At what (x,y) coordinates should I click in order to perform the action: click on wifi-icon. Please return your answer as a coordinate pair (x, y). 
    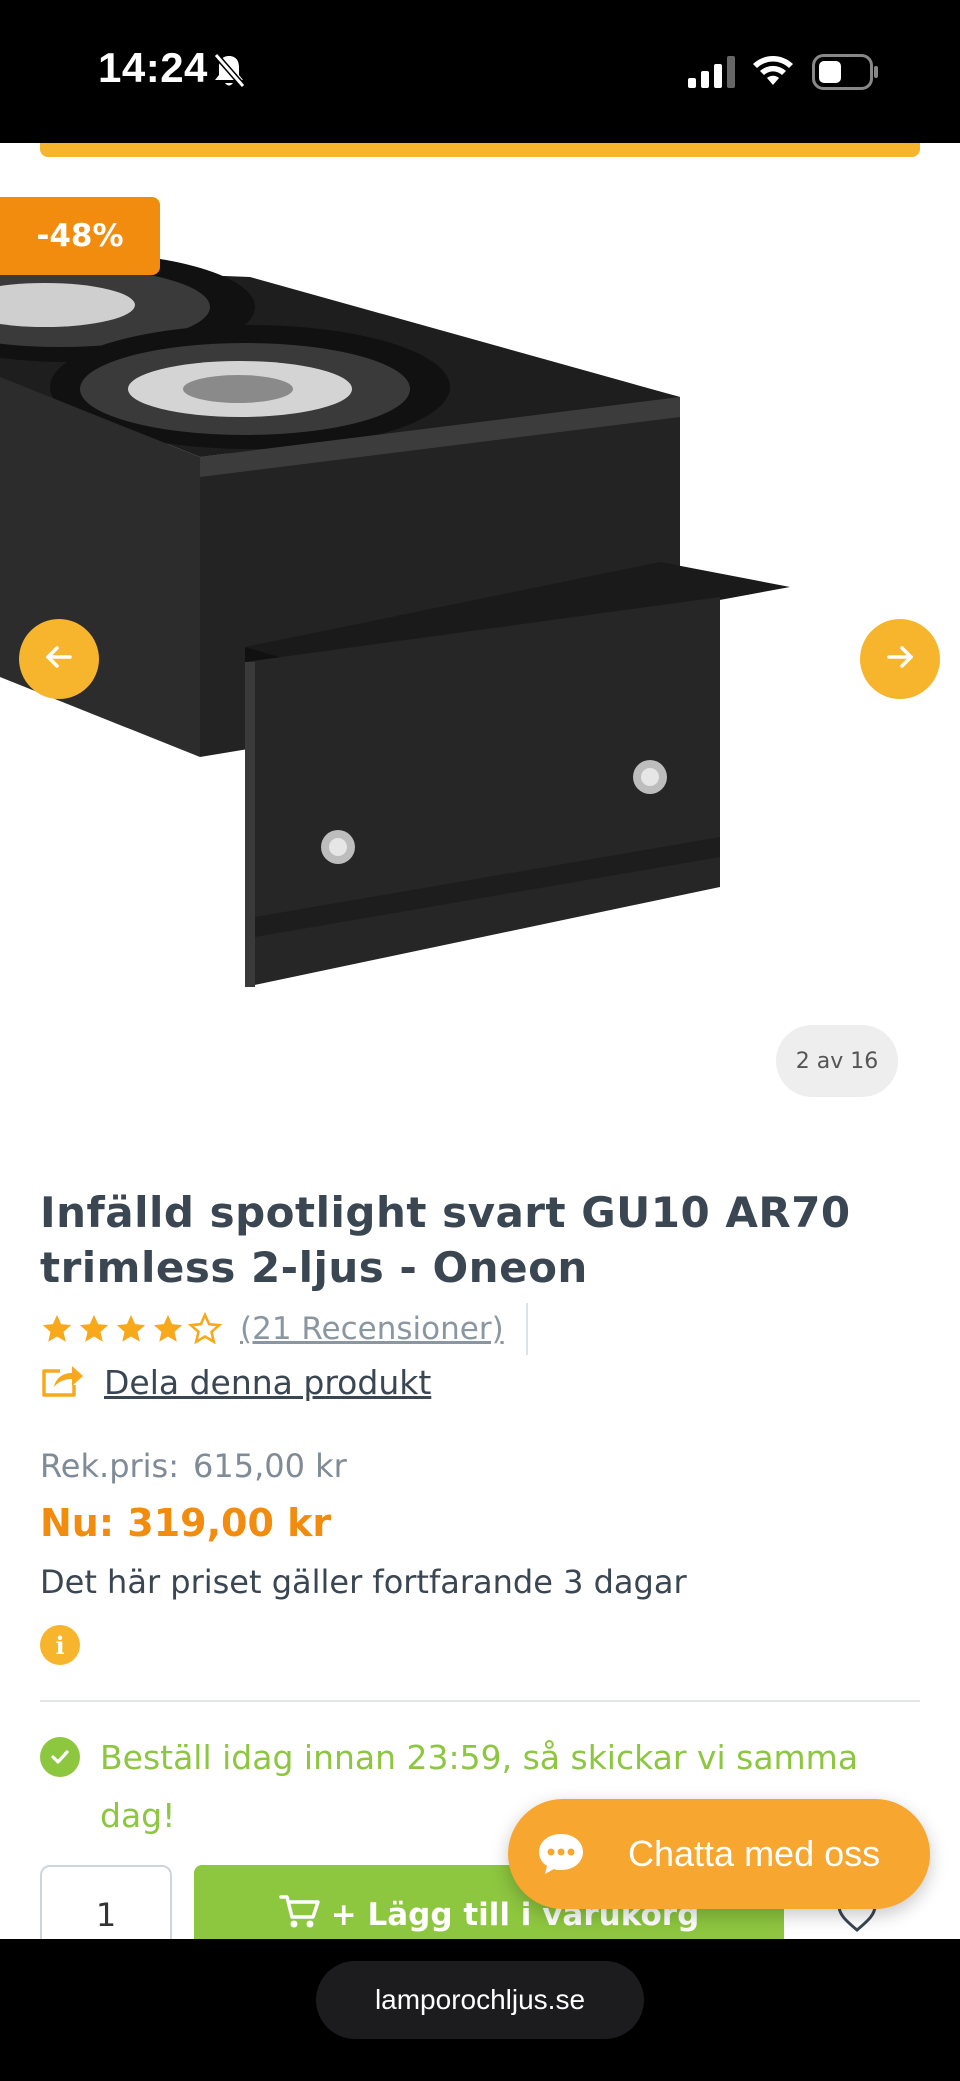
    Looking at the image, I should click on (773, 72).